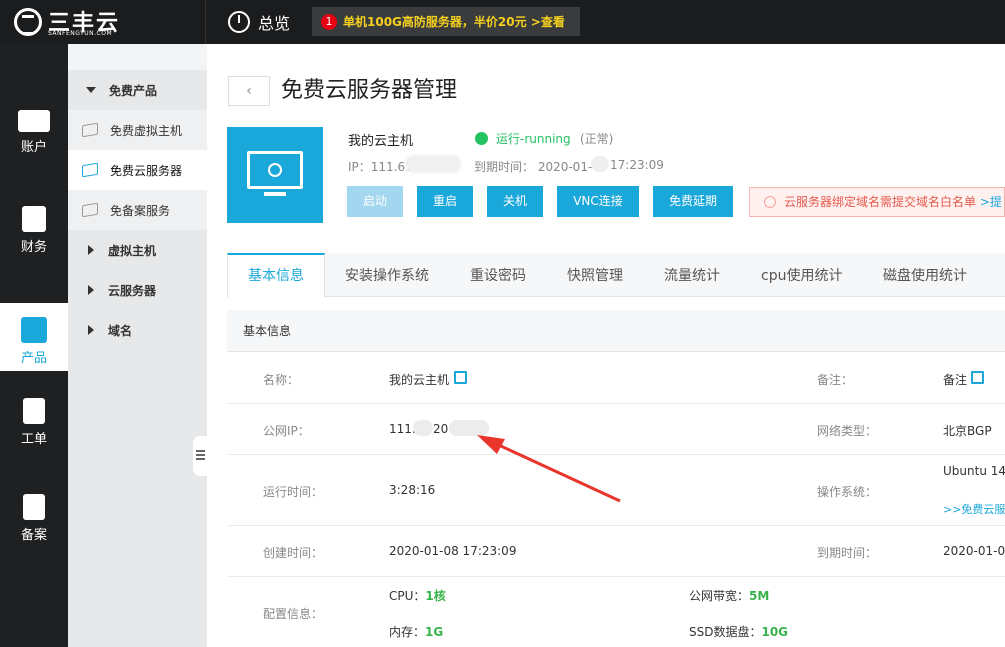 The width and height of the screenshot is (1005, 647). I want to click on brand-subtitle: SANFENGYUN.COM, so click(80, 33).